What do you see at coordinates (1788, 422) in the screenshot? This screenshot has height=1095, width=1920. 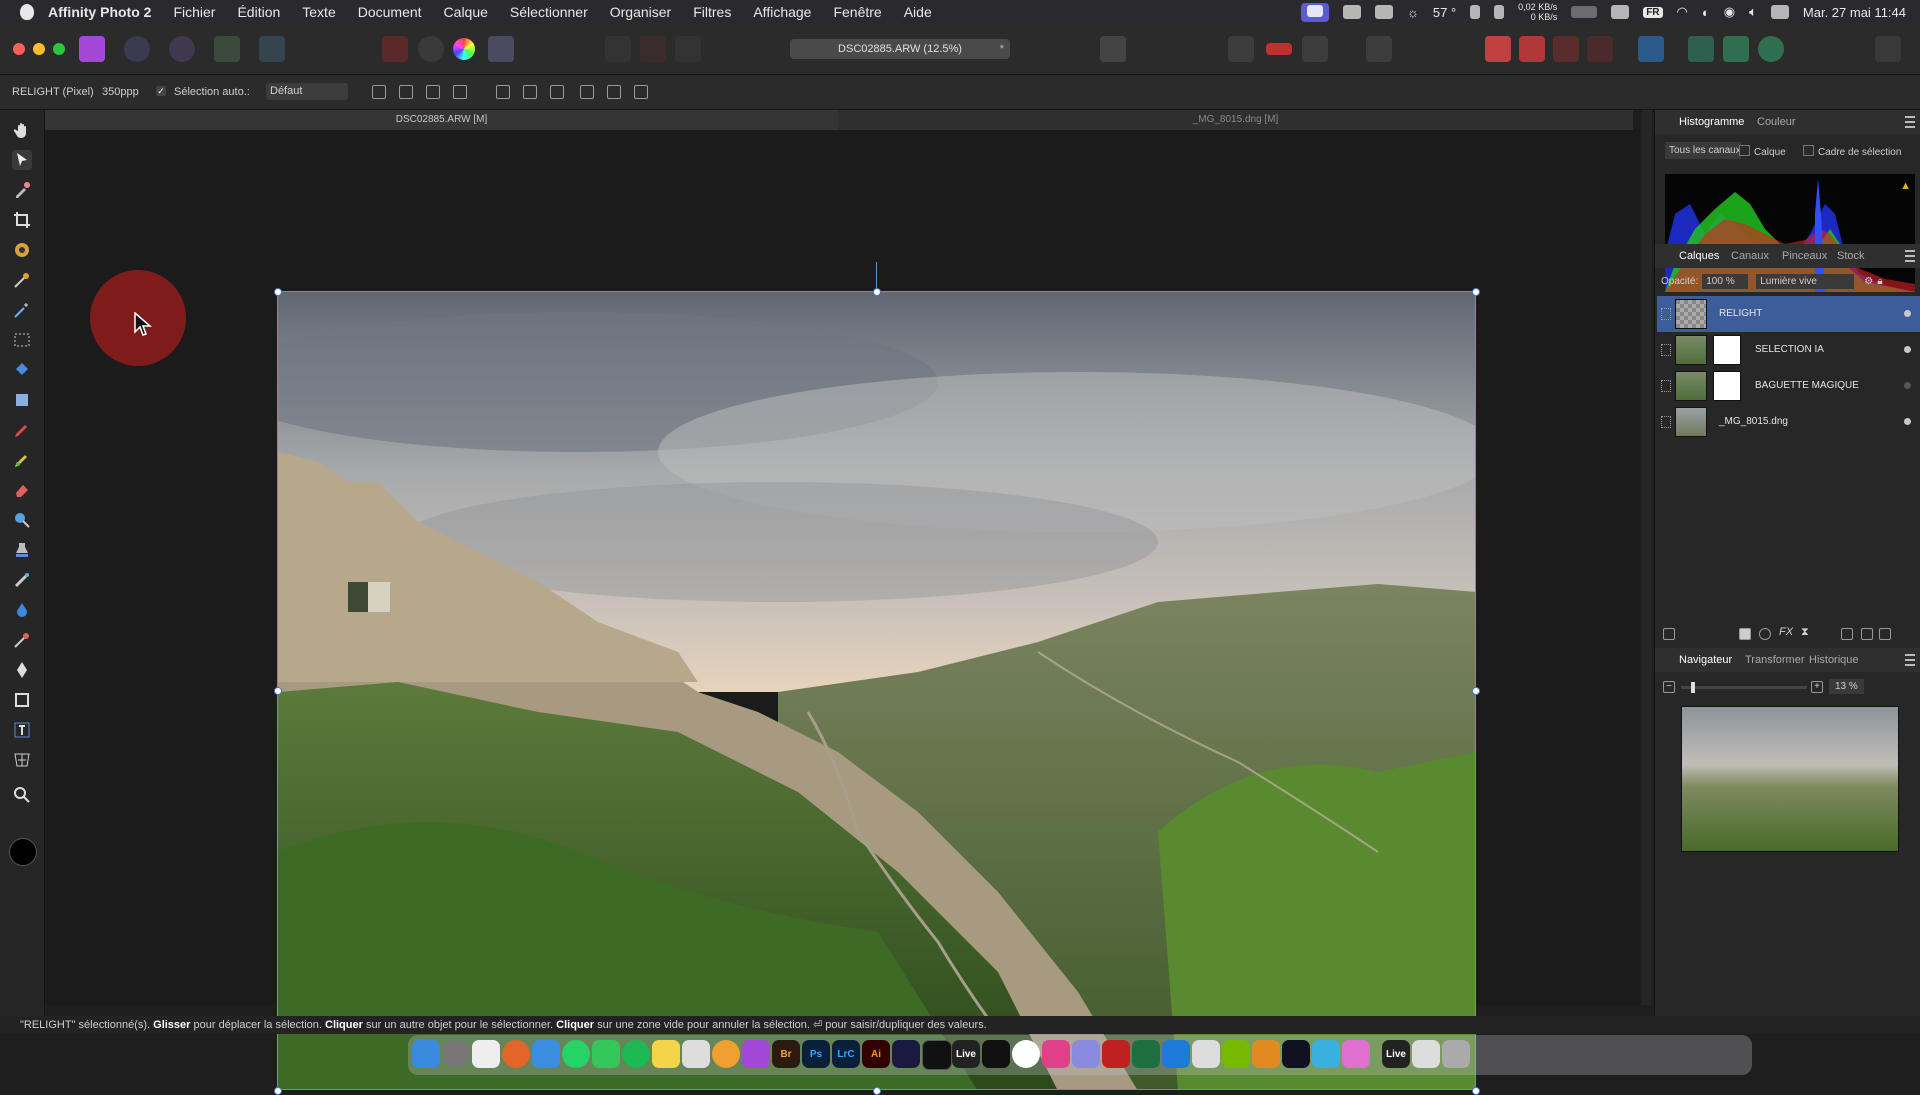 I see `layer-row-mg8015: _MG_8015.dng` at bounding box center [1788, 422].